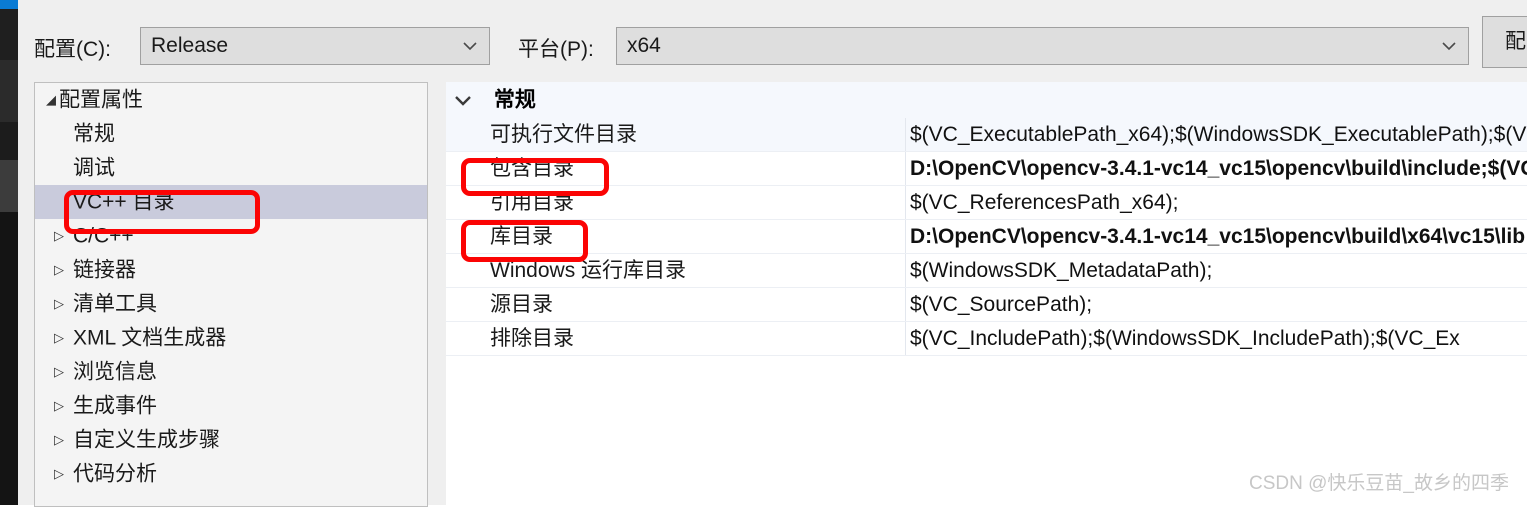 The image size is (1527, 507). I want to click on triangle-down-icon: ◢, so click(51, 100).